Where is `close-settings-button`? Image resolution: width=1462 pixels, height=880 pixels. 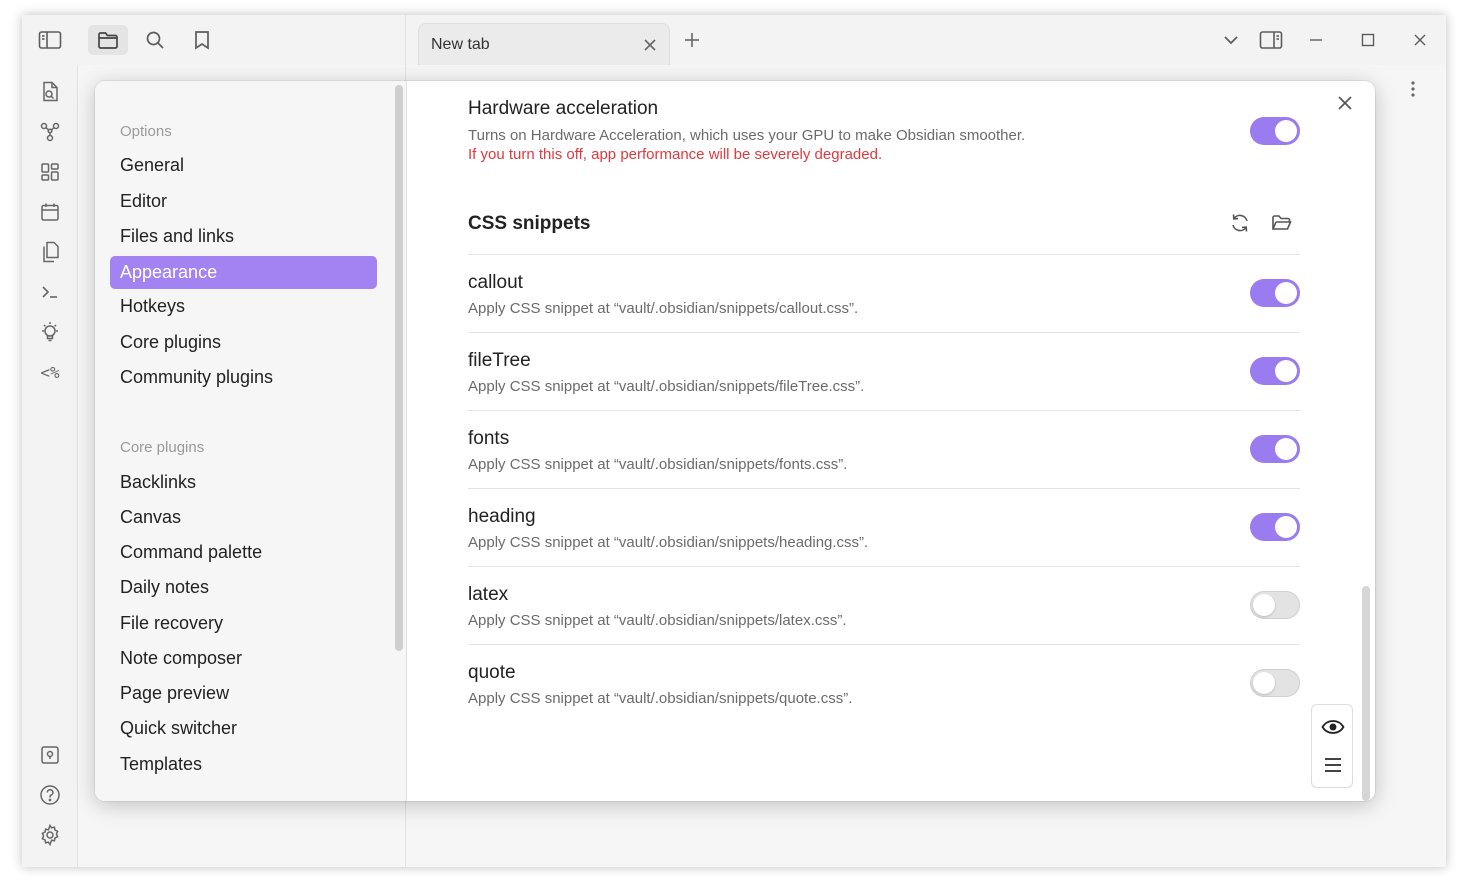
close-settings-button is located at coordinates (1345, 103).